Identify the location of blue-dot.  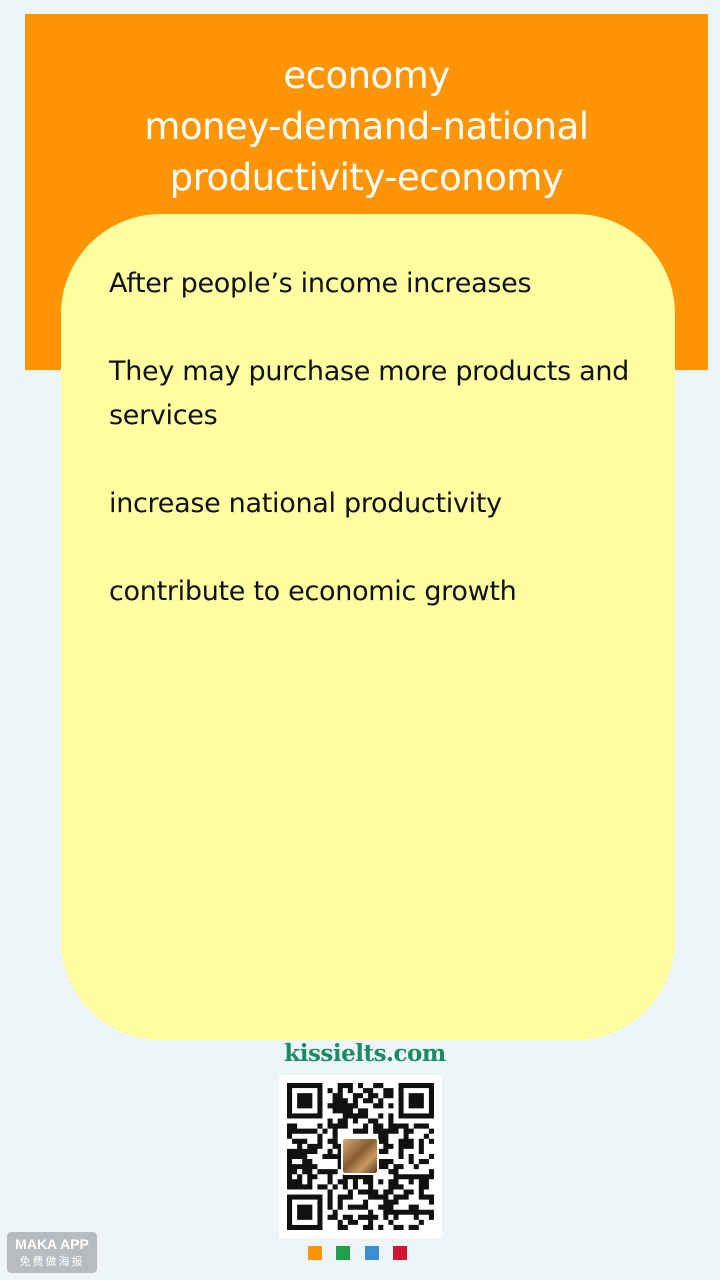
(372, 1253).